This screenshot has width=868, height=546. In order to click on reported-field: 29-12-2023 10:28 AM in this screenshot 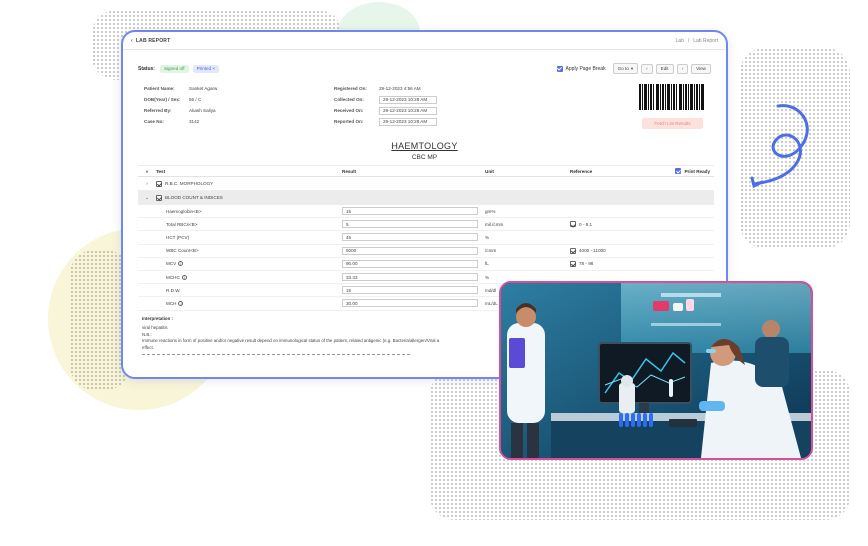, I will do `click(408, 121)`.